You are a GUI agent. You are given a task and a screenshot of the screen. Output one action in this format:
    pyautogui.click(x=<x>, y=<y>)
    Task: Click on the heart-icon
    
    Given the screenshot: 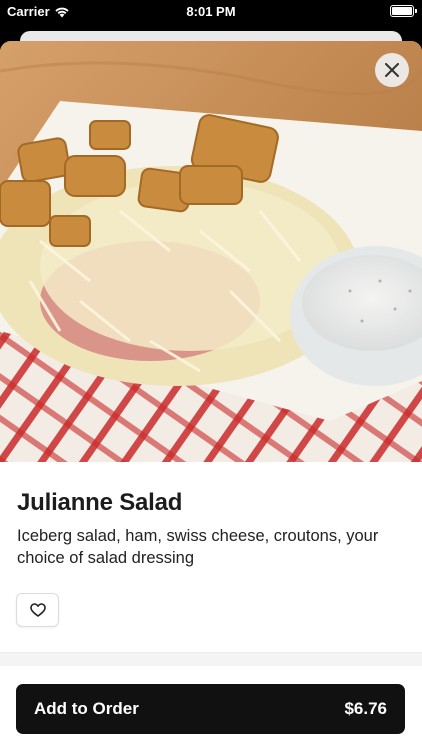 What is the action you would take?
    pyautogui.click(x=37, y=610)
    